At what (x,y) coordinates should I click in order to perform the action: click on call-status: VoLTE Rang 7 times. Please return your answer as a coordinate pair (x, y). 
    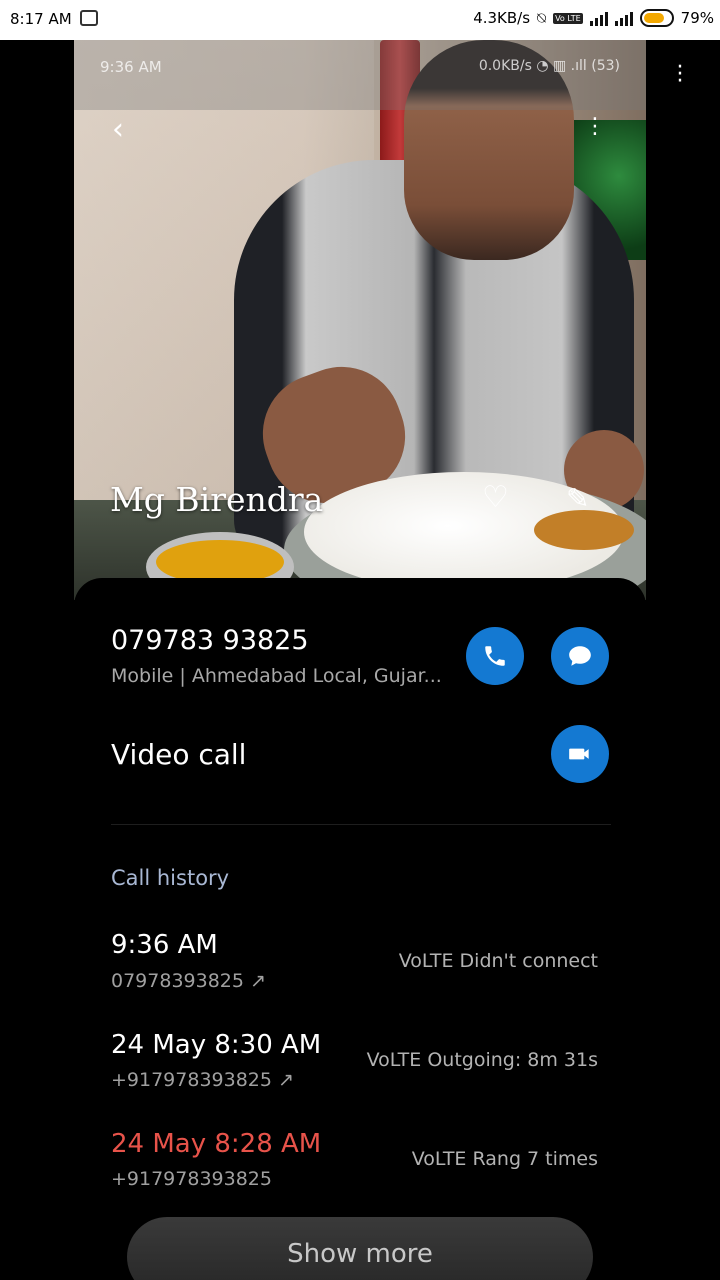
    Looking at the image, I should click on (504, 1159).